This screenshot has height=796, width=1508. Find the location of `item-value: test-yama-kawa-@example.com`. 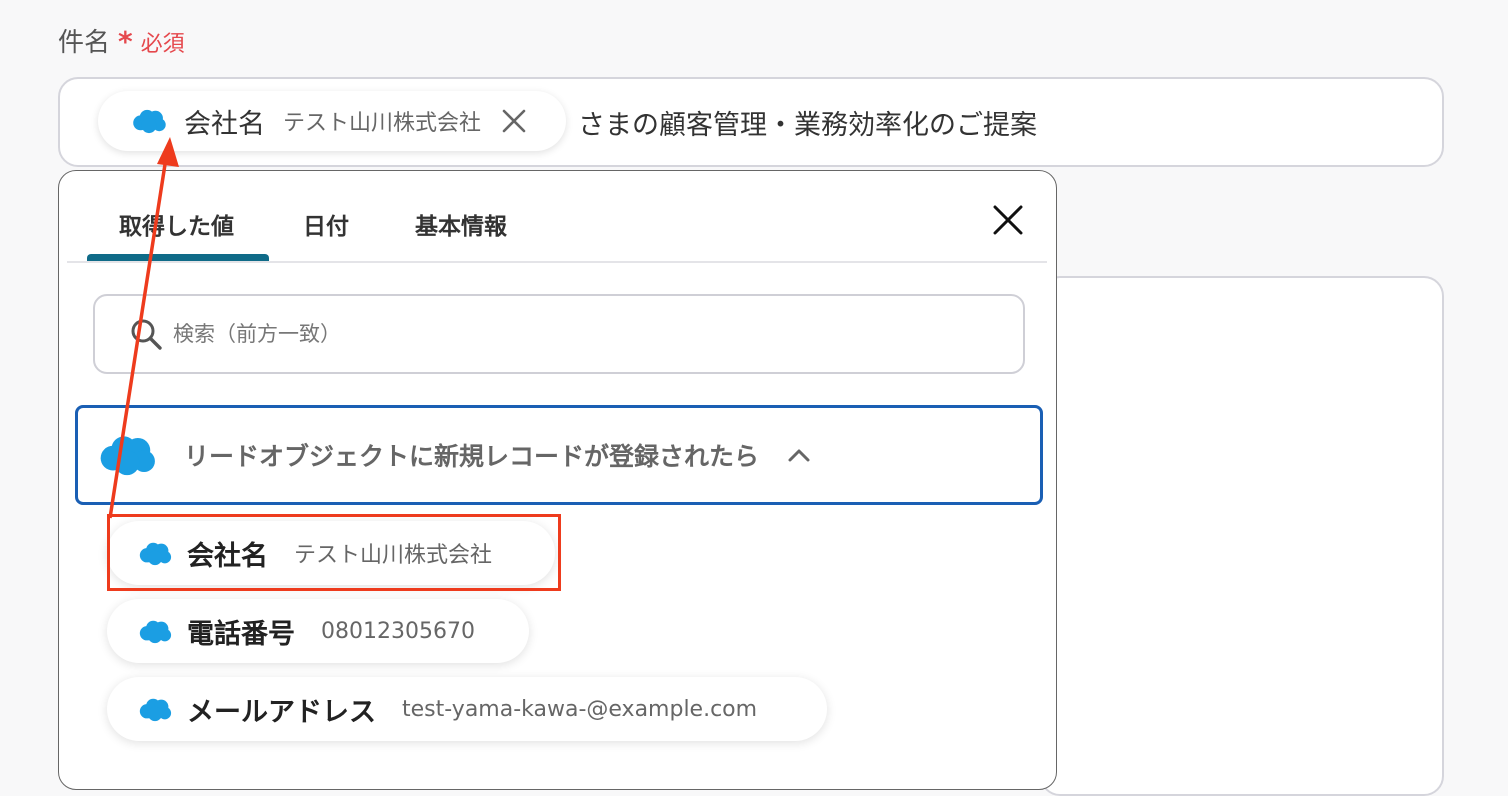

item-value: test-yama-kawa-@example.com is located at coordinates (580, 709).